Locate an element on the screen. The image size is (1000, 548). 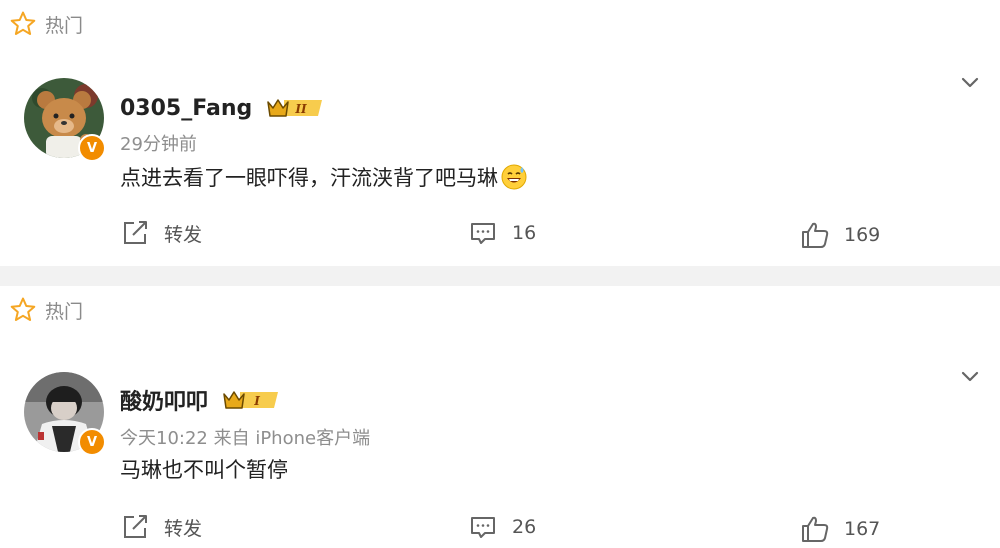
comment-separator is located at coordinates (500, 276).